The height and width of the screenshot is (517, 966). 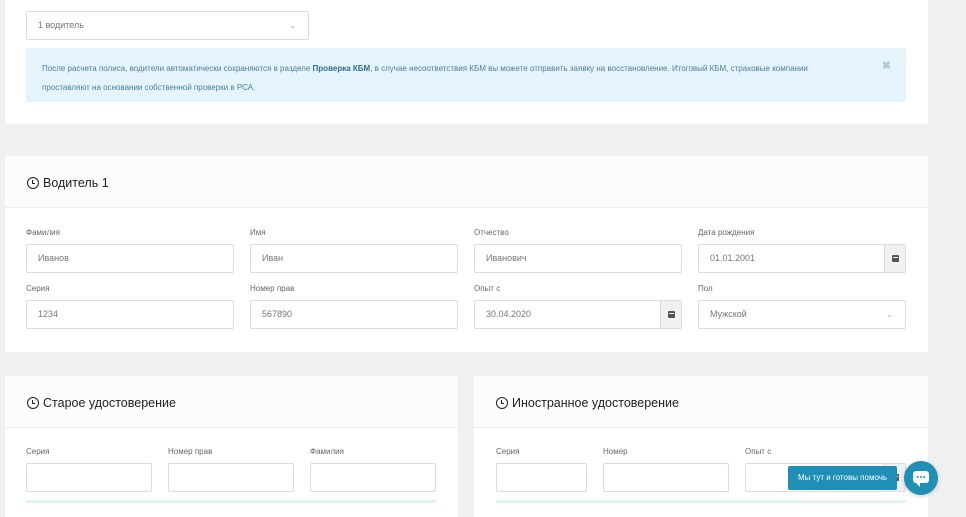 What do you see at coordinates (231, 446) in the screenshot?
I see `old-license-card: Старое удостоверение` at bounding box center [231, 446].